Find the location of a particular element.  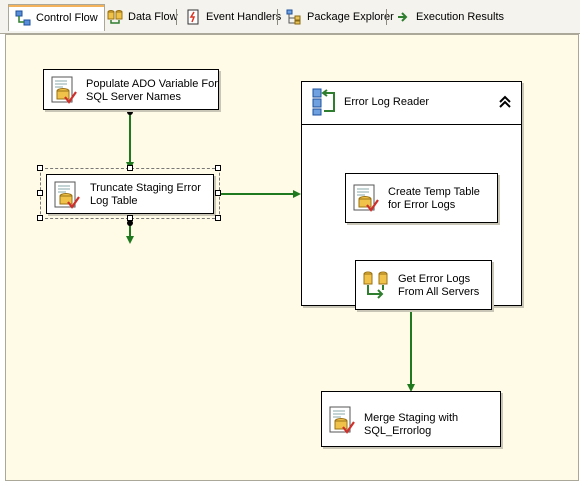

container-header: Error Log Reader is located at coordinates (411, 103).